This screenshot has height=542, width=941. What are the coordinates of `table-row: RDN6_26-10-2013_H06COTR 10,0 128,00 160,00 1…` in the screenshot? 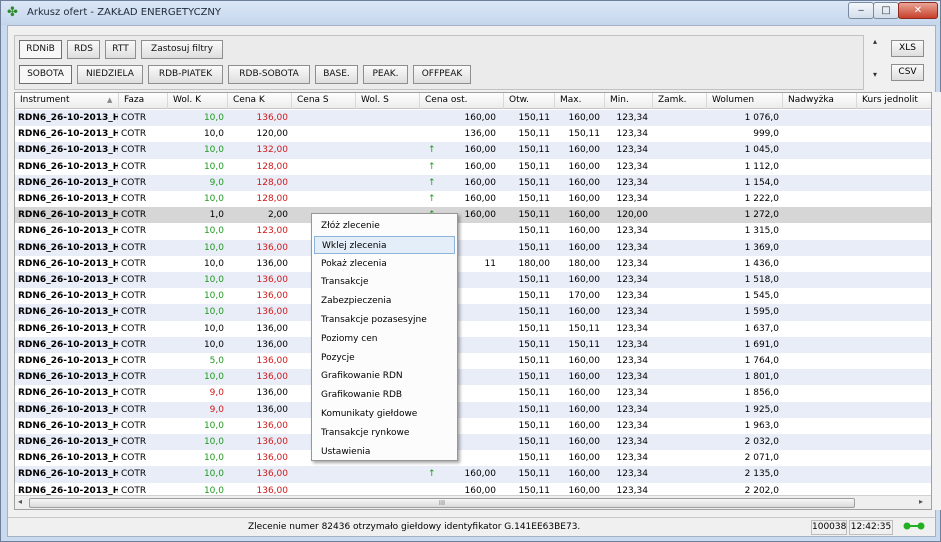 It's located at (473, 199).